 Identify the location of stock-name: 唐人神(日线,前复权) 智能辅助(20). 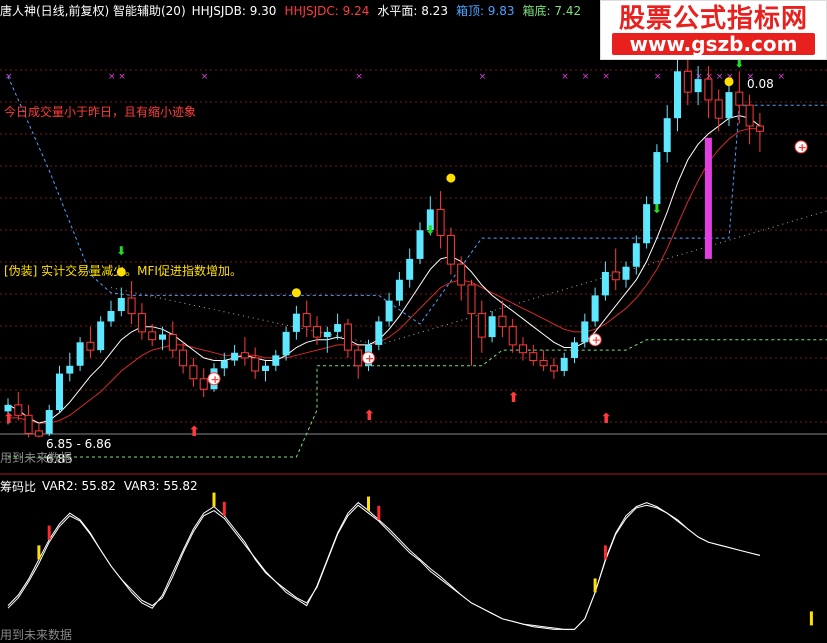
(93, 10).